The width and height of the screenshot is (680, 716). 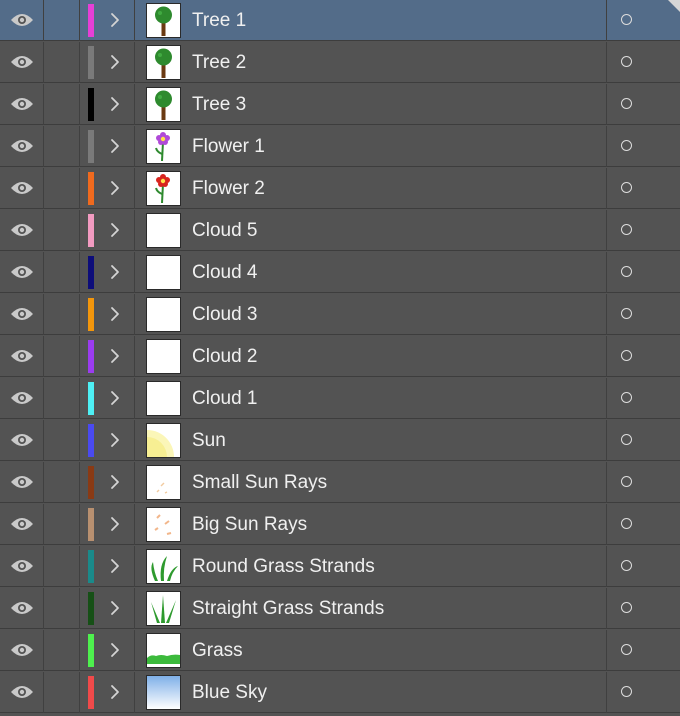 I want to click on layer-row: Cloud 4, so click(x=340, y=272).